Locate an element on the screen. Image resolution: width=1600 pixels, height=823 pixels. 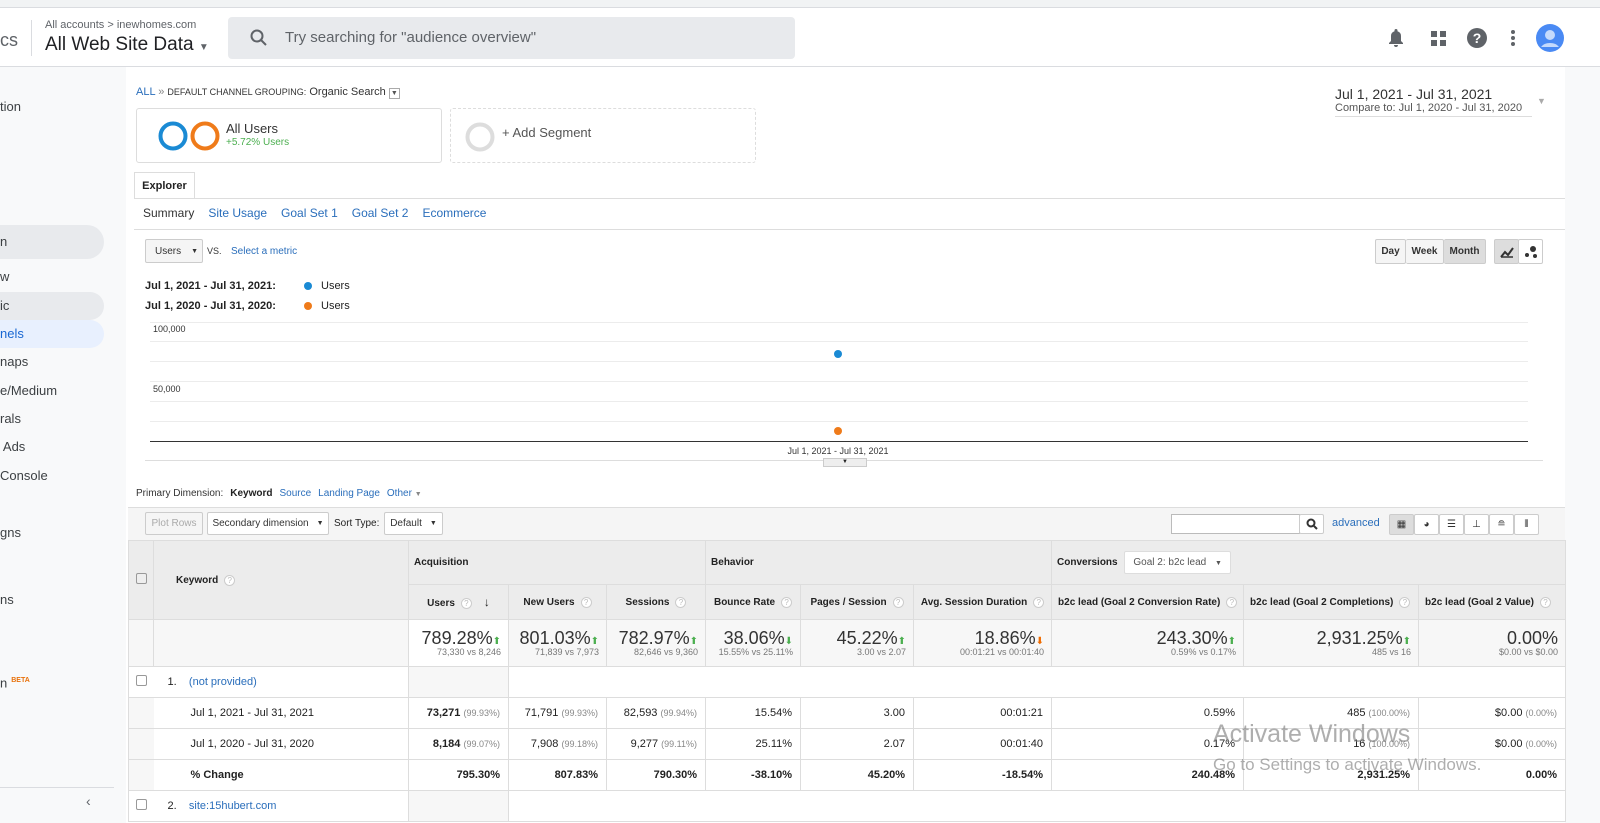
select-metric-link: Select a metric is located at coordinates (264, 251).